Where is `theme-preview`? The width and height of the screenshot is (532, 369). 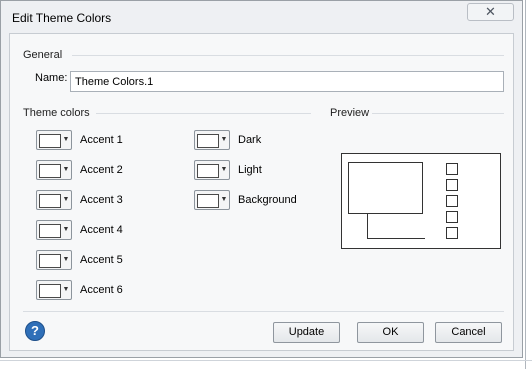 theme-preview is located at coordinates (421, 201).